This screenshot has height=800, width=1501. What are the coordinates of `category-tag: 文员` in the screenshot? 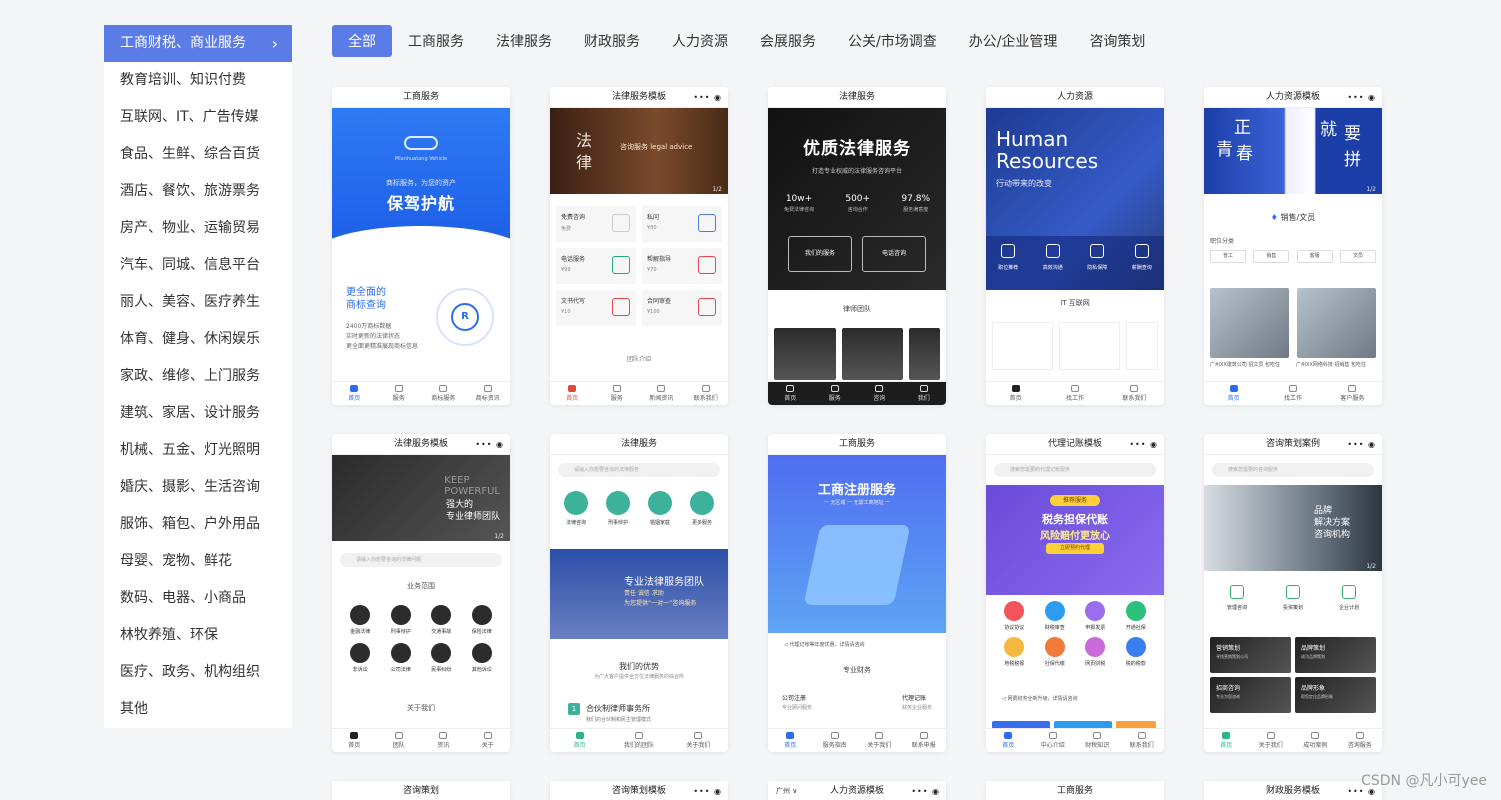 It's located at (1357, 256).